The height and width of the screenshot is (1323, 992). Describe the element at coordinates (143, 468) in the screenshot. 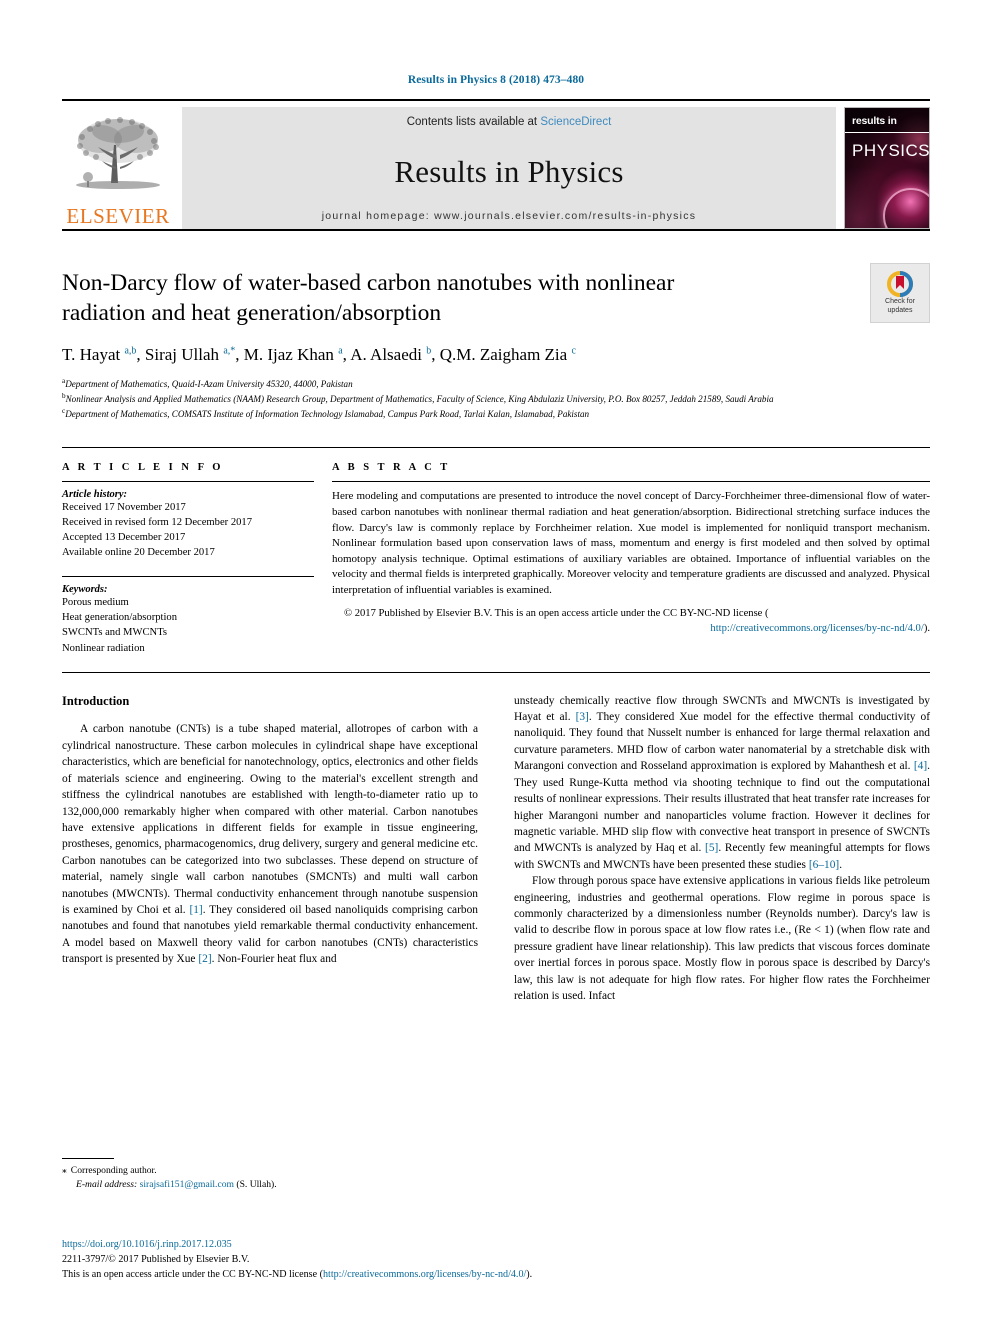

I see `article-info-heading: A R T I C L E I N F O` at that location.